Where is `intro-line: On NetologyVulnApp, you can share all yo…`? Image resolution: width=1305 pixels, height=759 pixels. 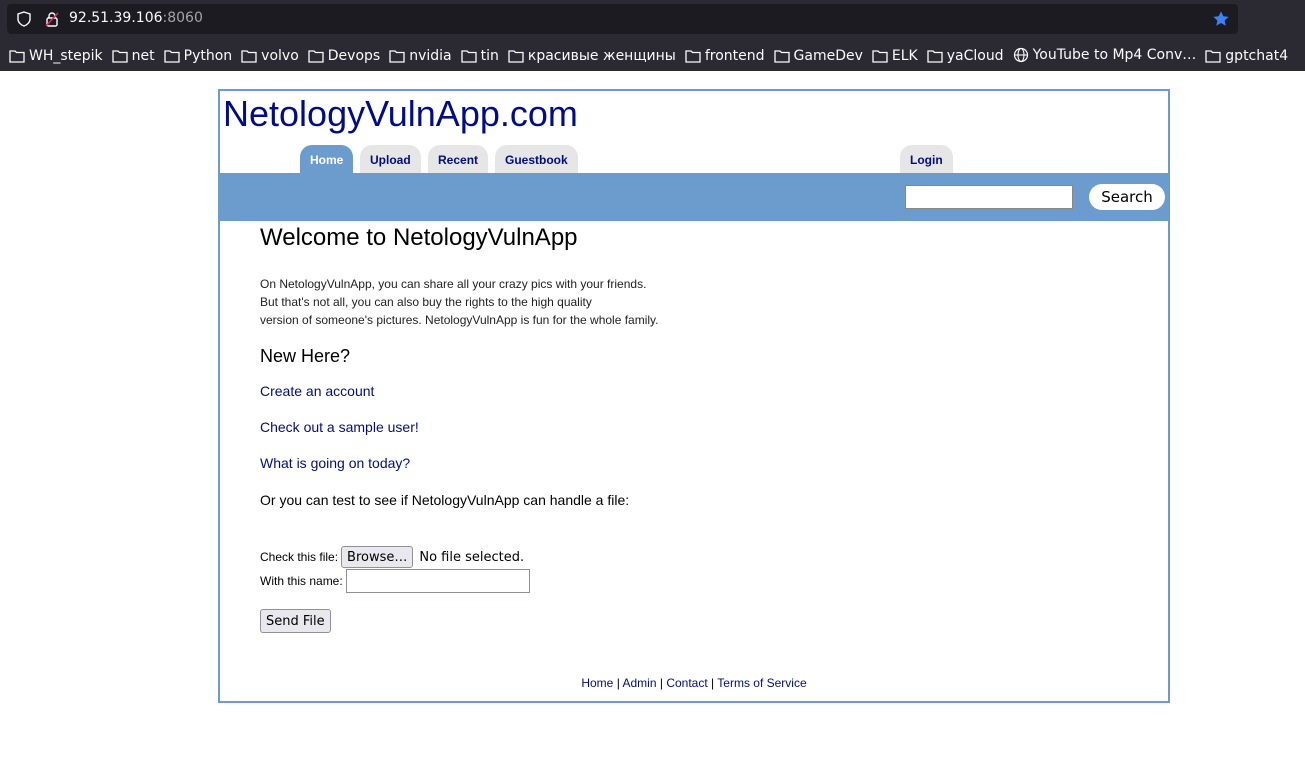 intro-line: On NetologyVulnApp, you can share all yo… is located at coordinates (453, 284).